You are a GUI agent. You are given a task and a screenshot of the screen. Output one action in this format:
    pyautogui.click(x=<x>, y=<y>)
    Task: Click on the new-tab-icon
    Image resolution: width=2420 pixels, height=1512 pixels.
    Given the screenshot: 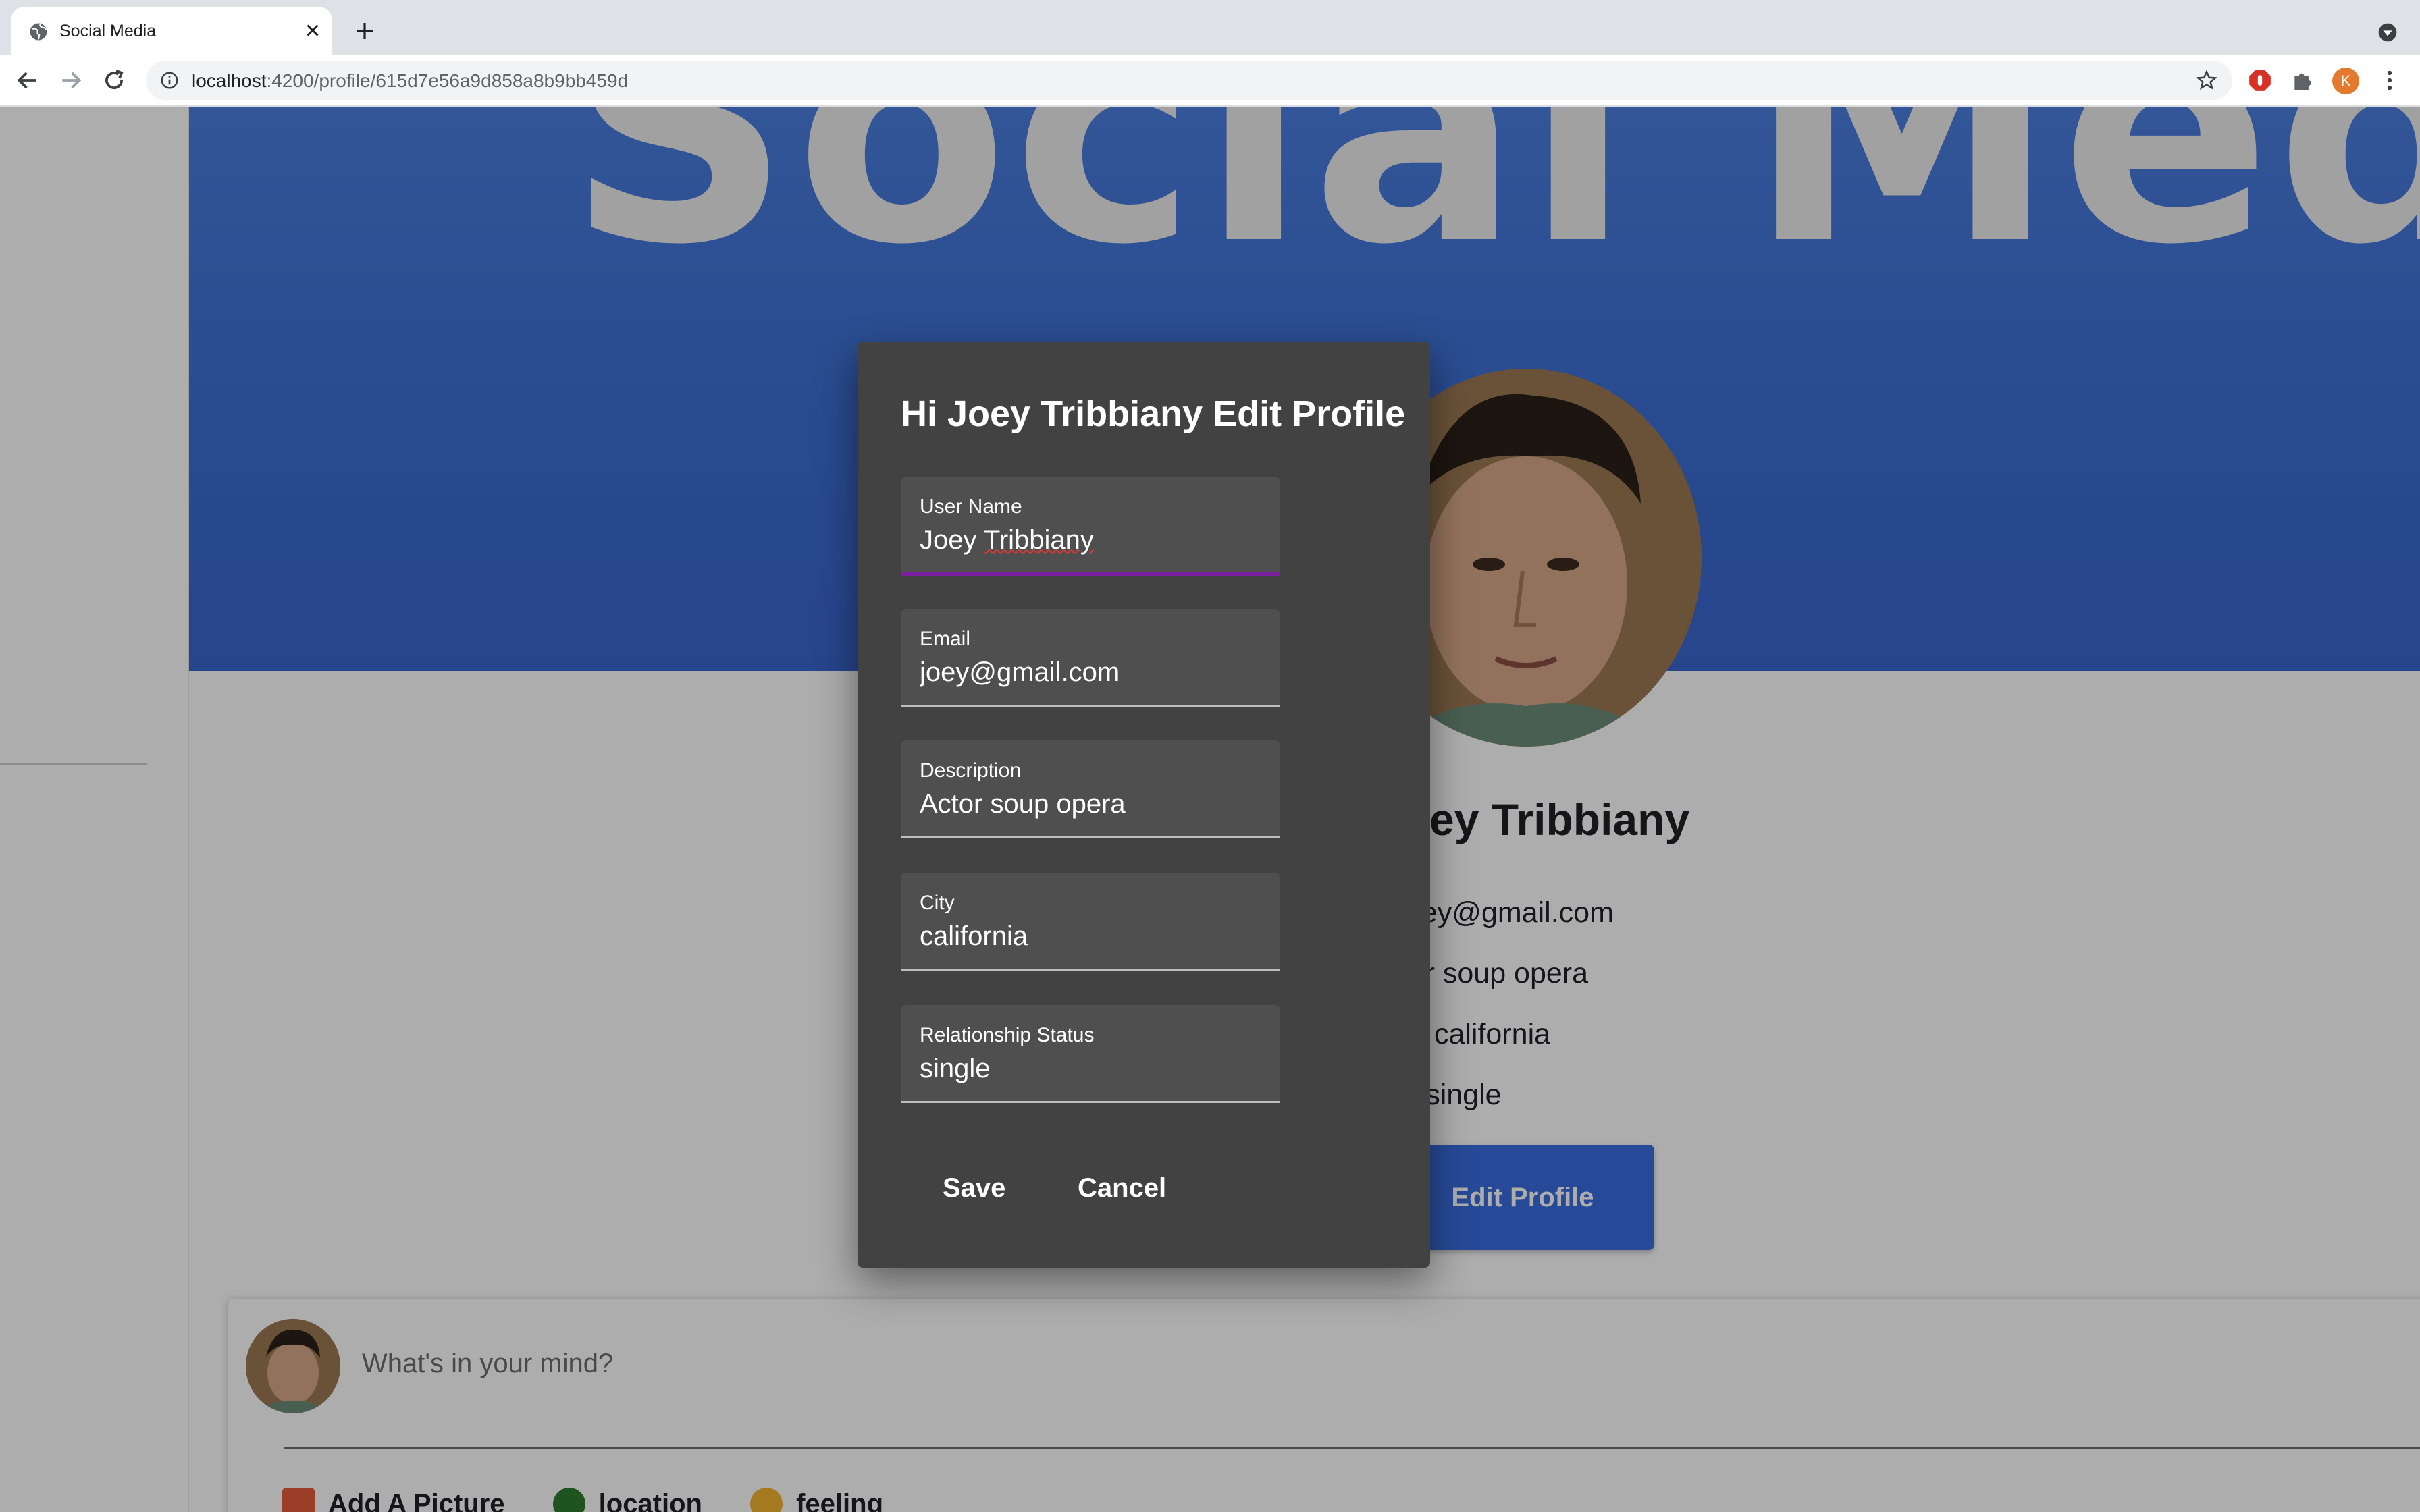 What is the action you would take?
    pyautogui.click(x=364, y=31)
    